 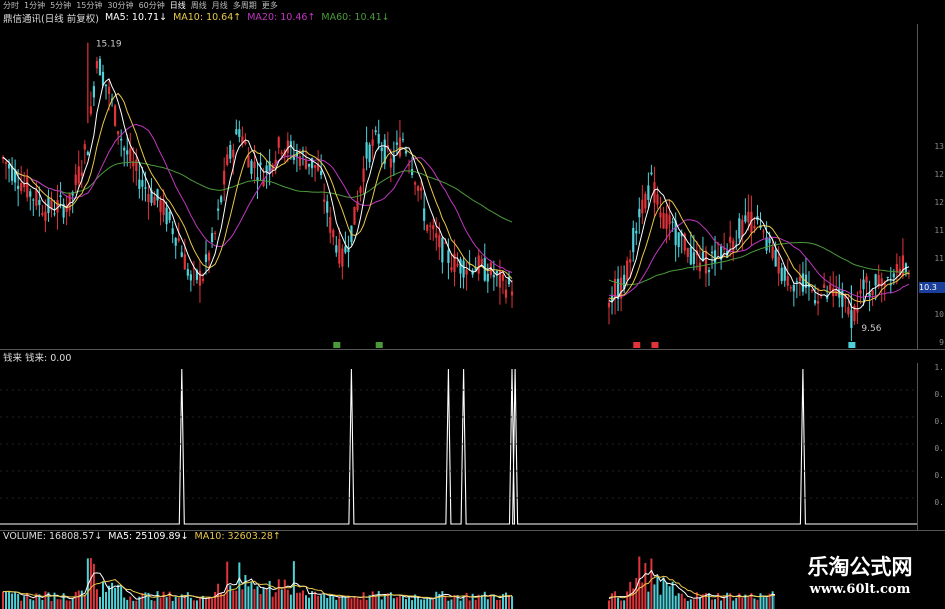 I want to click on high-price-label: 15.19, so click(x=109, y=45).